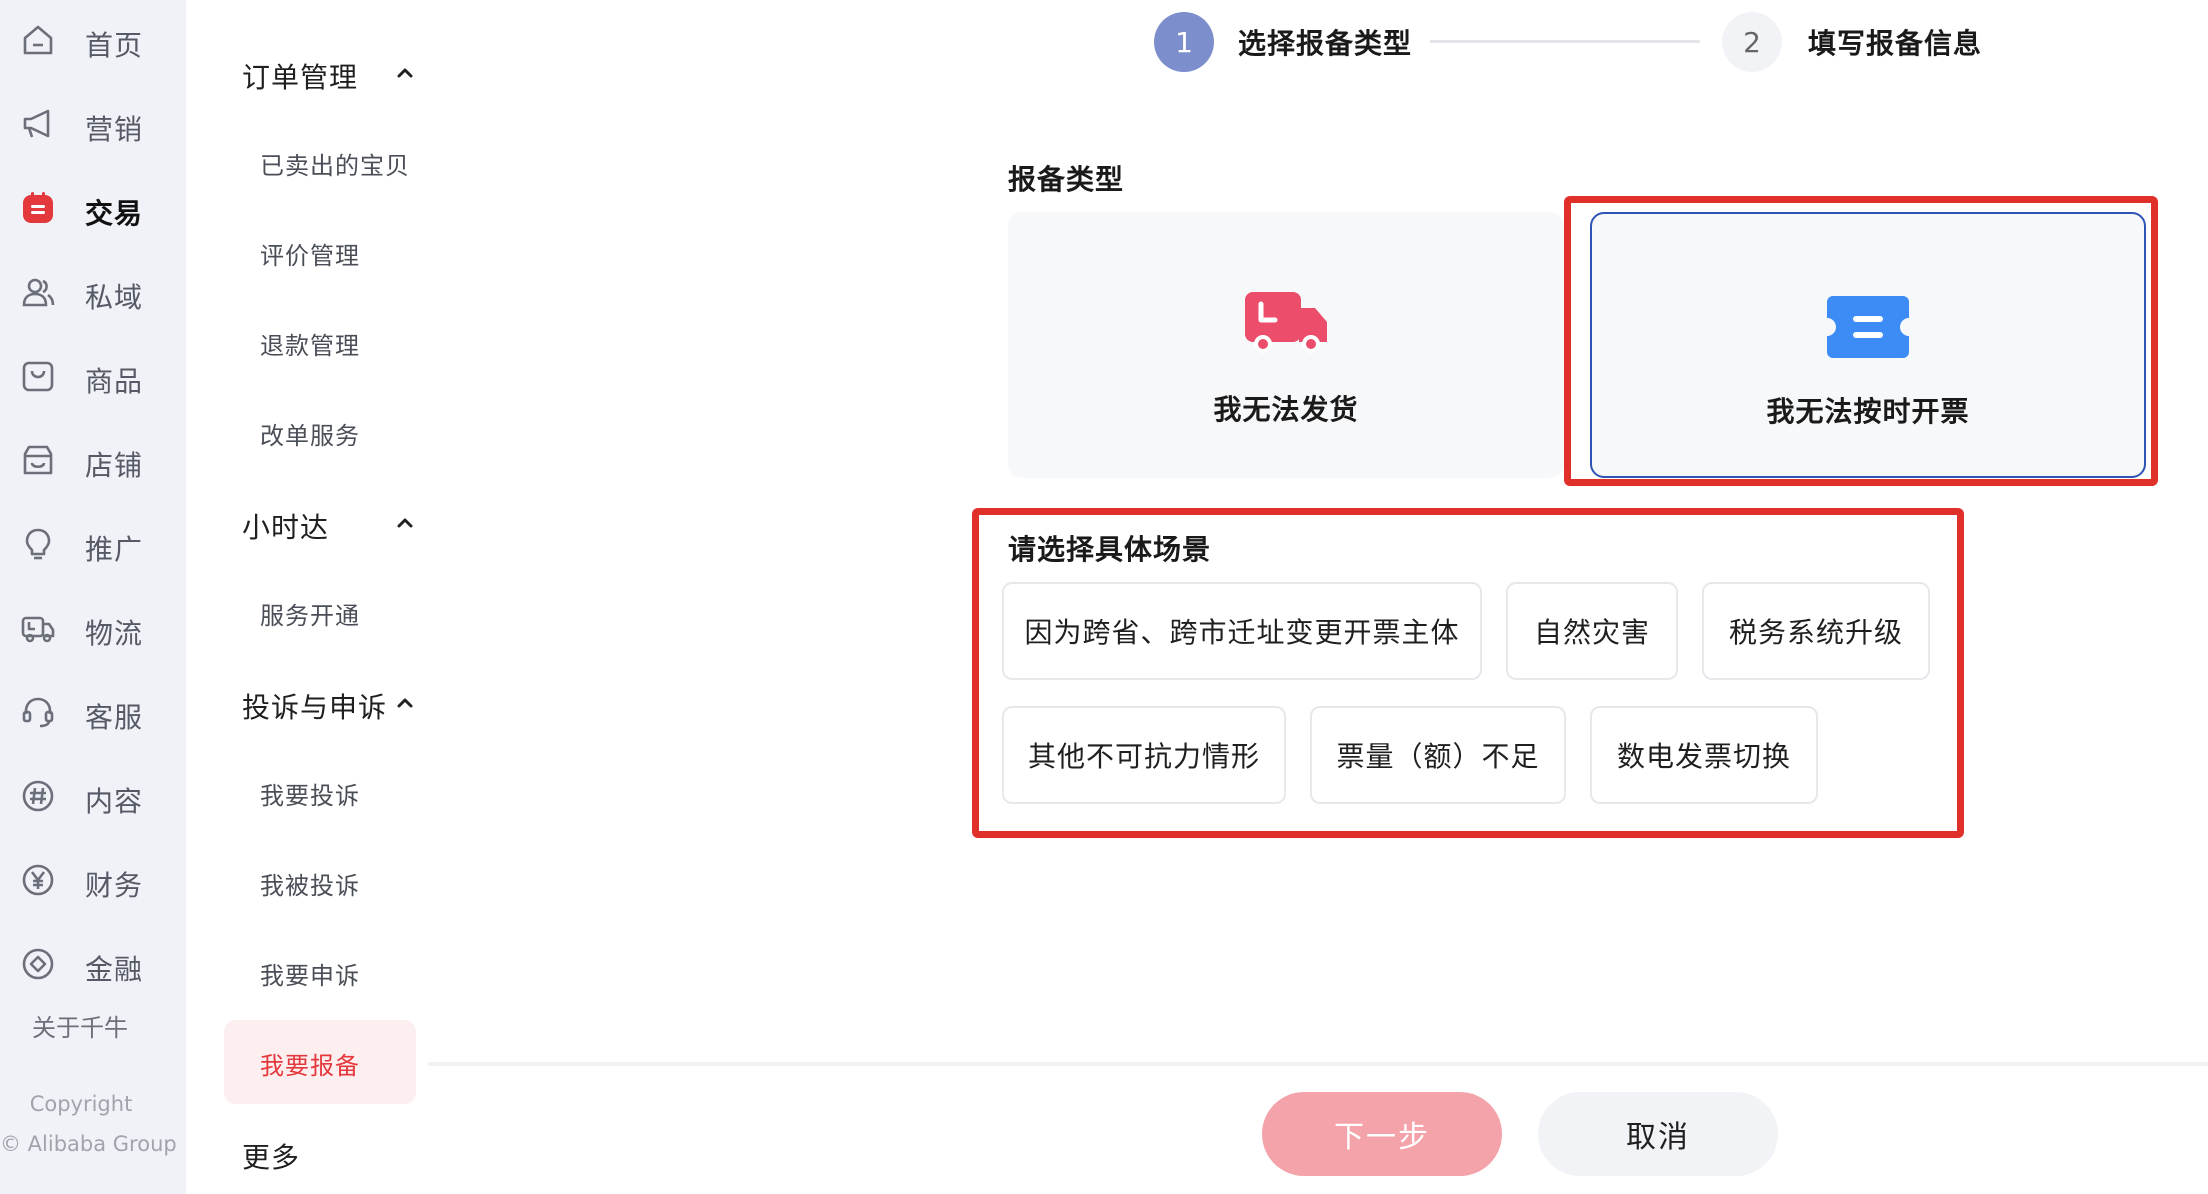  I want to click on menu-item-file-complaint: 我要投诉, so click(310, 793).